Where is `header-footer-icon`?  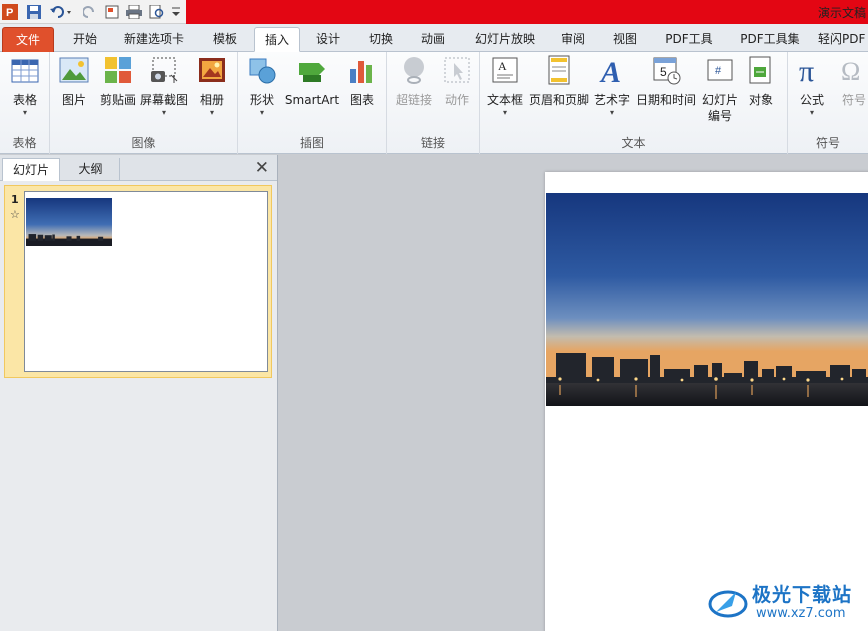 header-footer-icon is located at coordinates (559, 70).